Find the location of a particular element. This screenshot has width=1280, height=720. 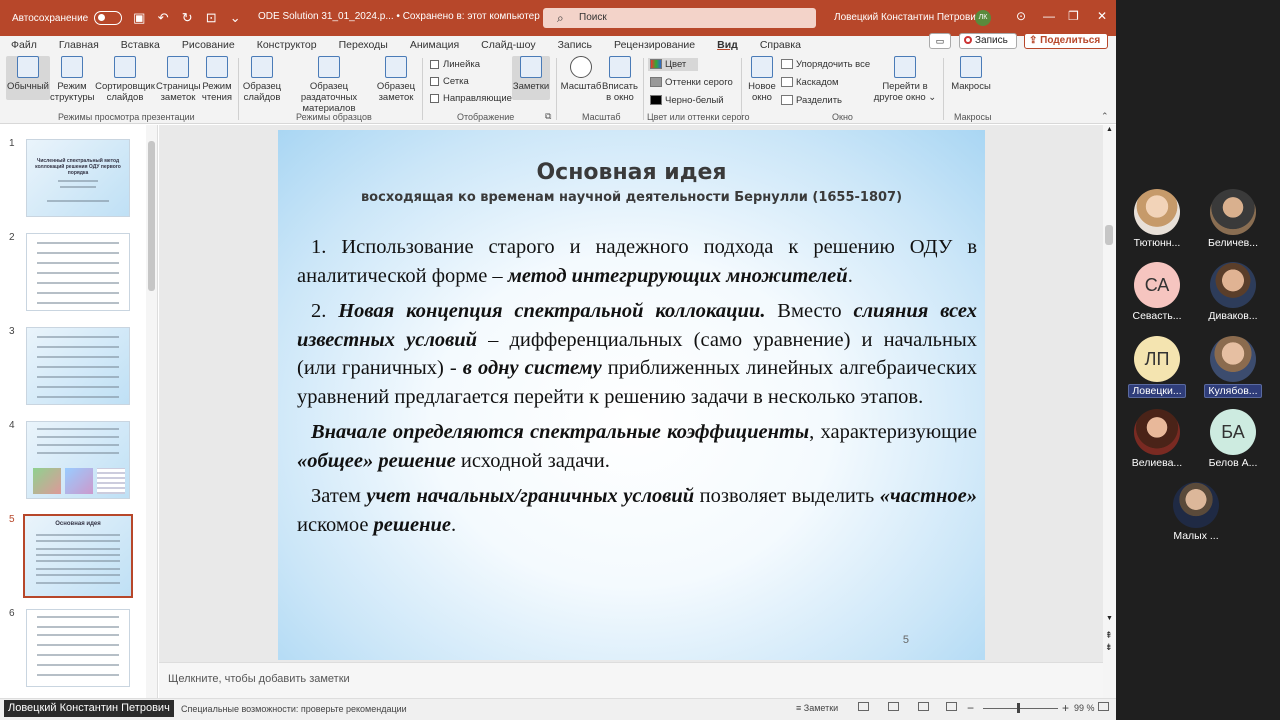

present-icon: ⊡ is located at coordinates (211, 18).